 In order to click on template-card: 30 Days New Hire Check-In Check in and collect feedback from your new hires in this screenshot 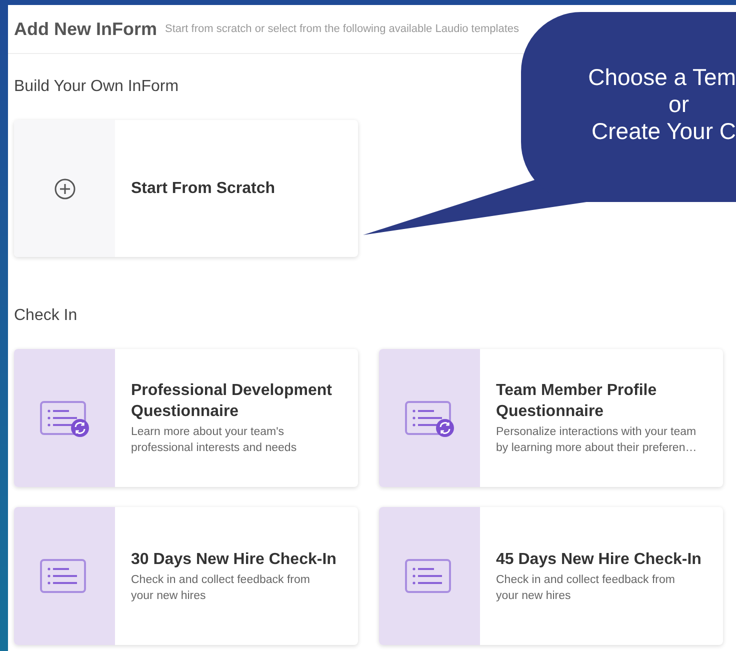, I will do `click(186, 576)`.